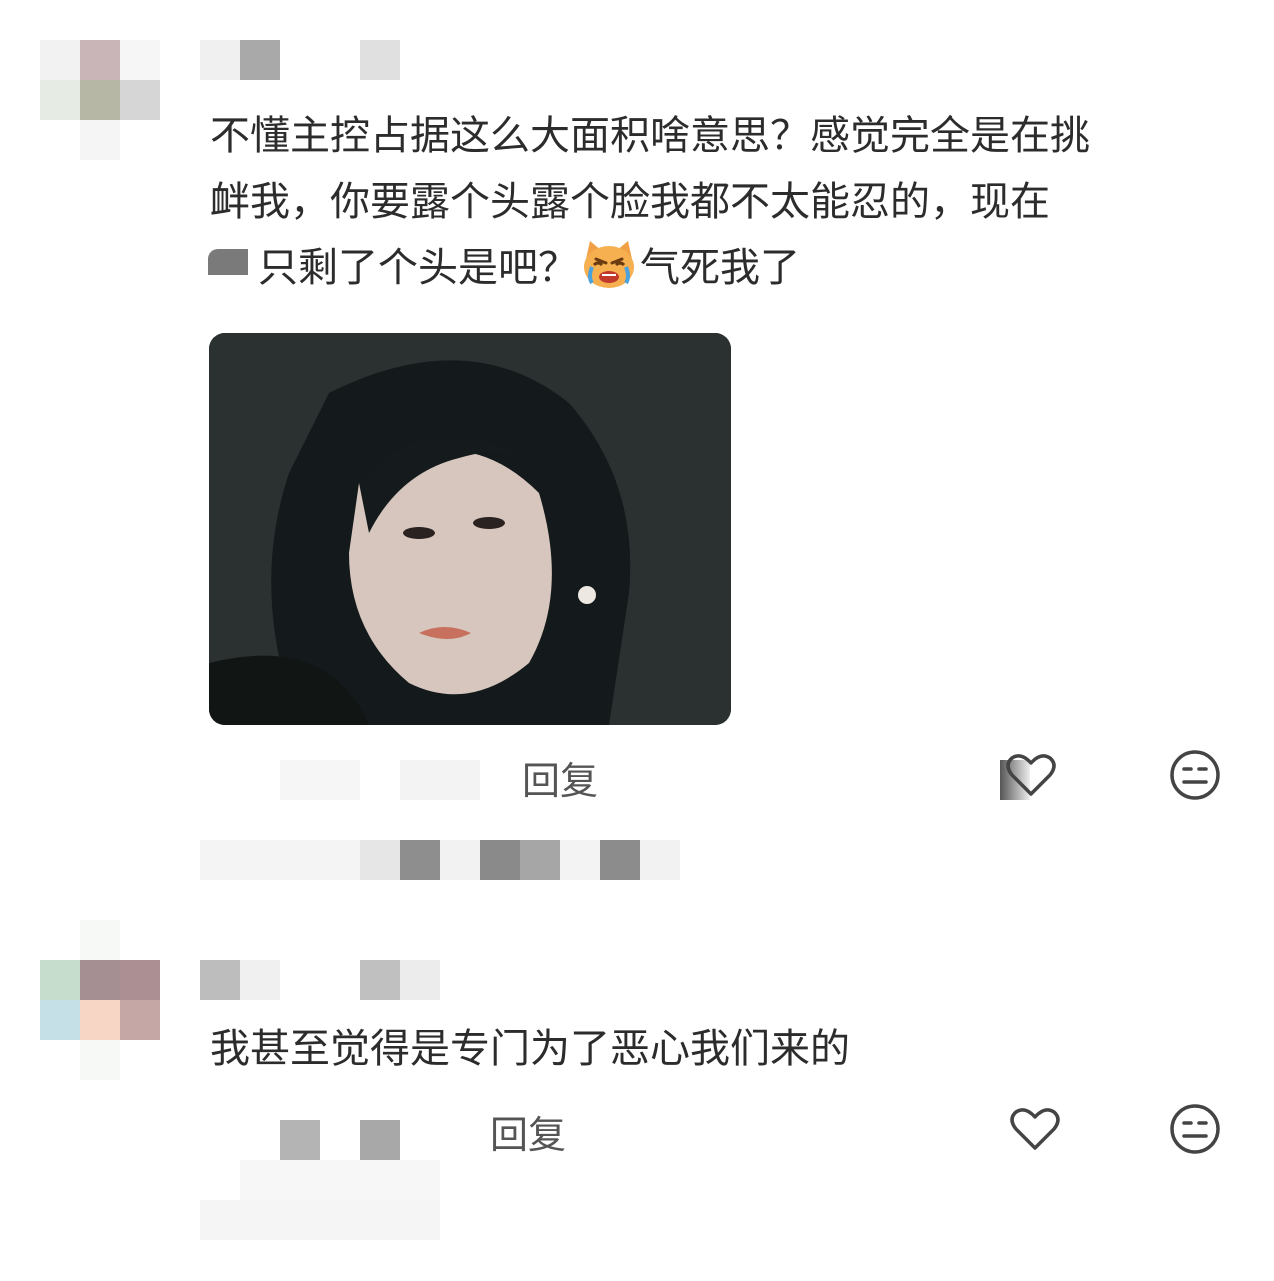  Describe the element at coordinates (560, 777) in the screenshot. I see `reply-button-1: 回复` at that location.